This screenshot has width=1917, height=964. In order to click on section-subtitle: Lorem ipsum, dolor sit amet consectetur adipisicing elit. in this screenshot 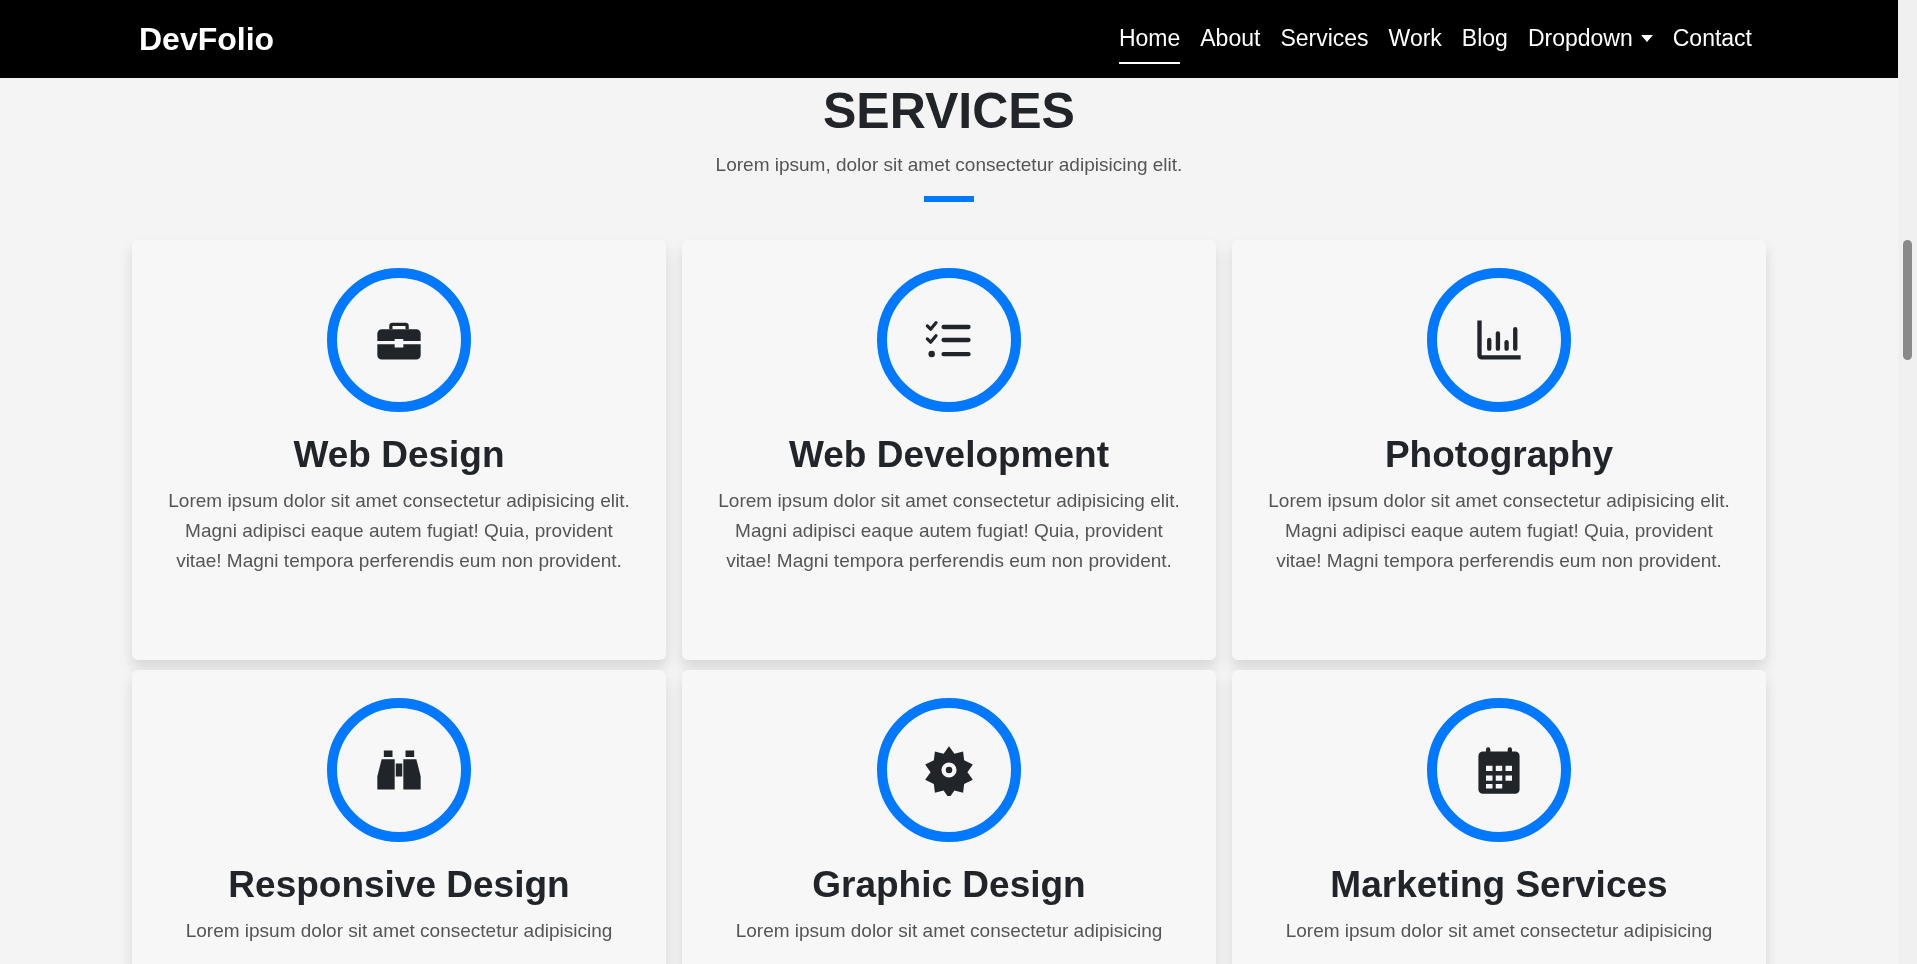, I will do `click(949, 165)`.